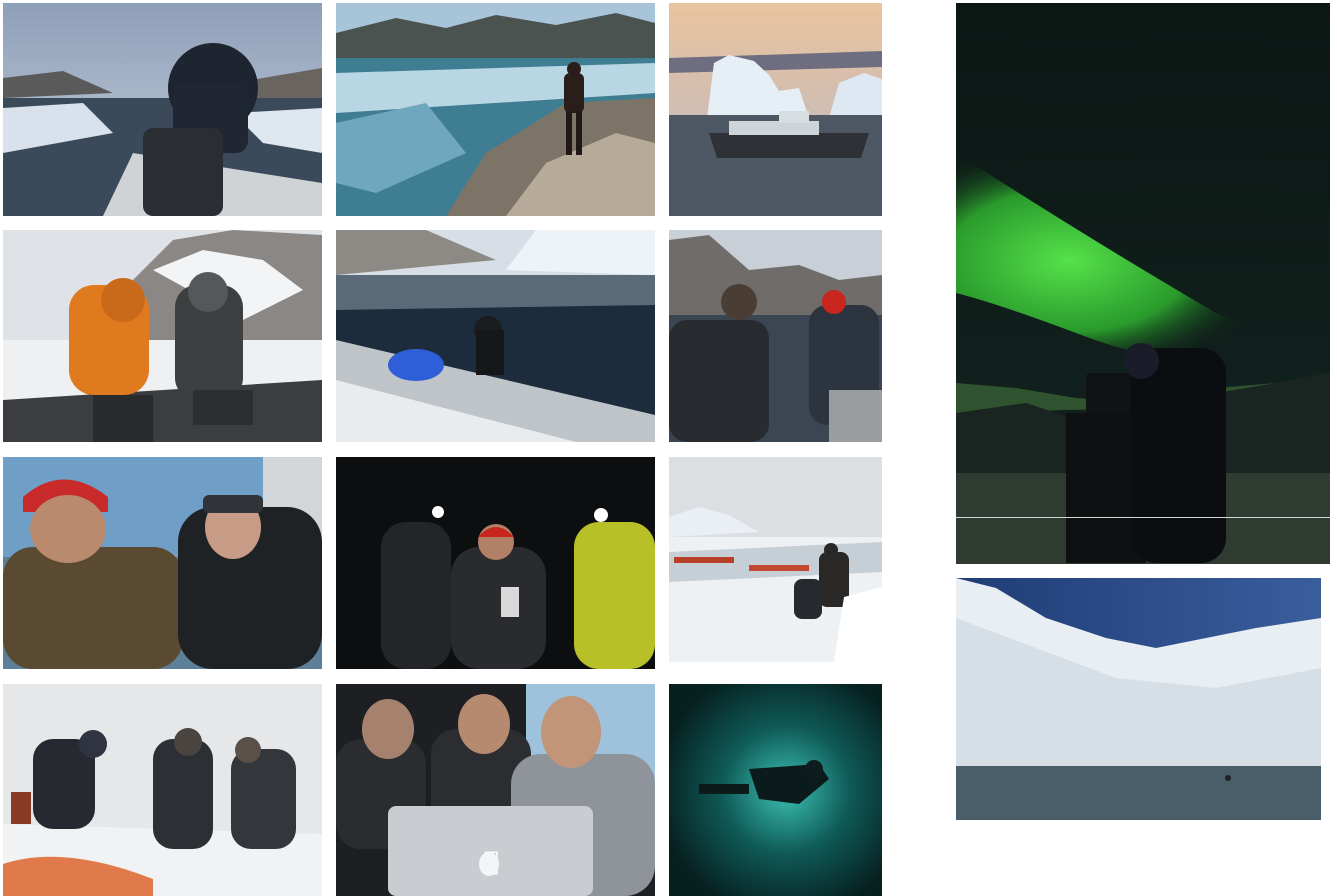 The image size is (1337, 896). I want to click on boat-ride-image, so click(162, 109).